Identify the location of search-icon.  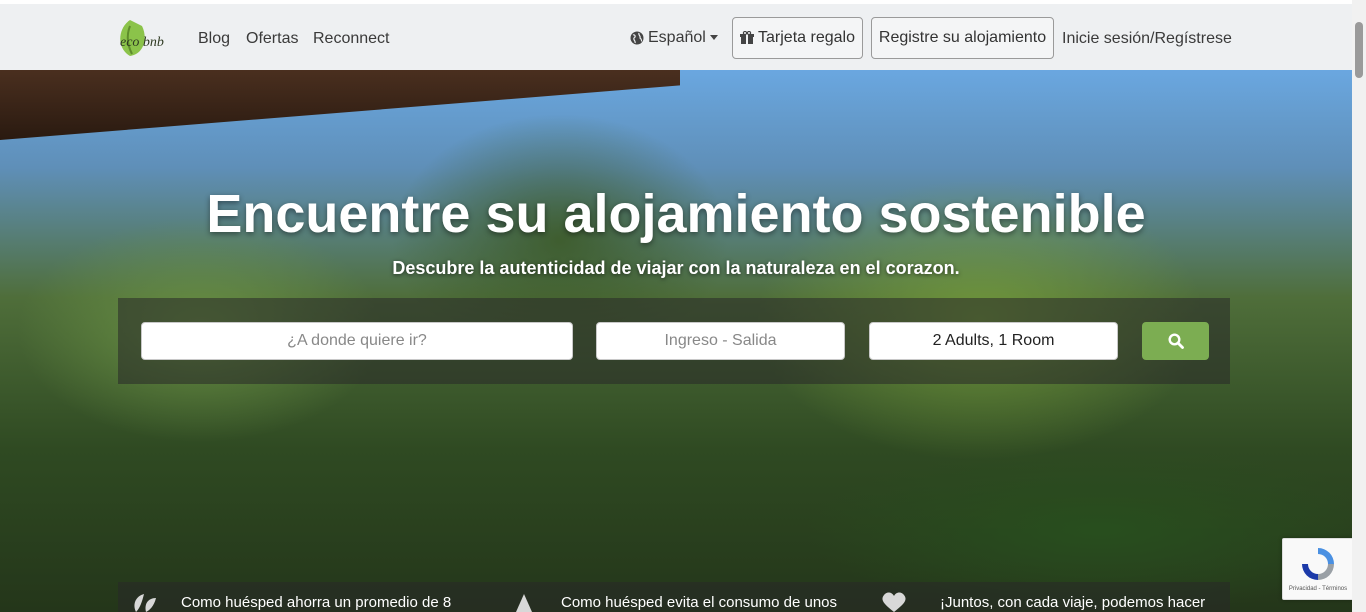
(1175, 341).